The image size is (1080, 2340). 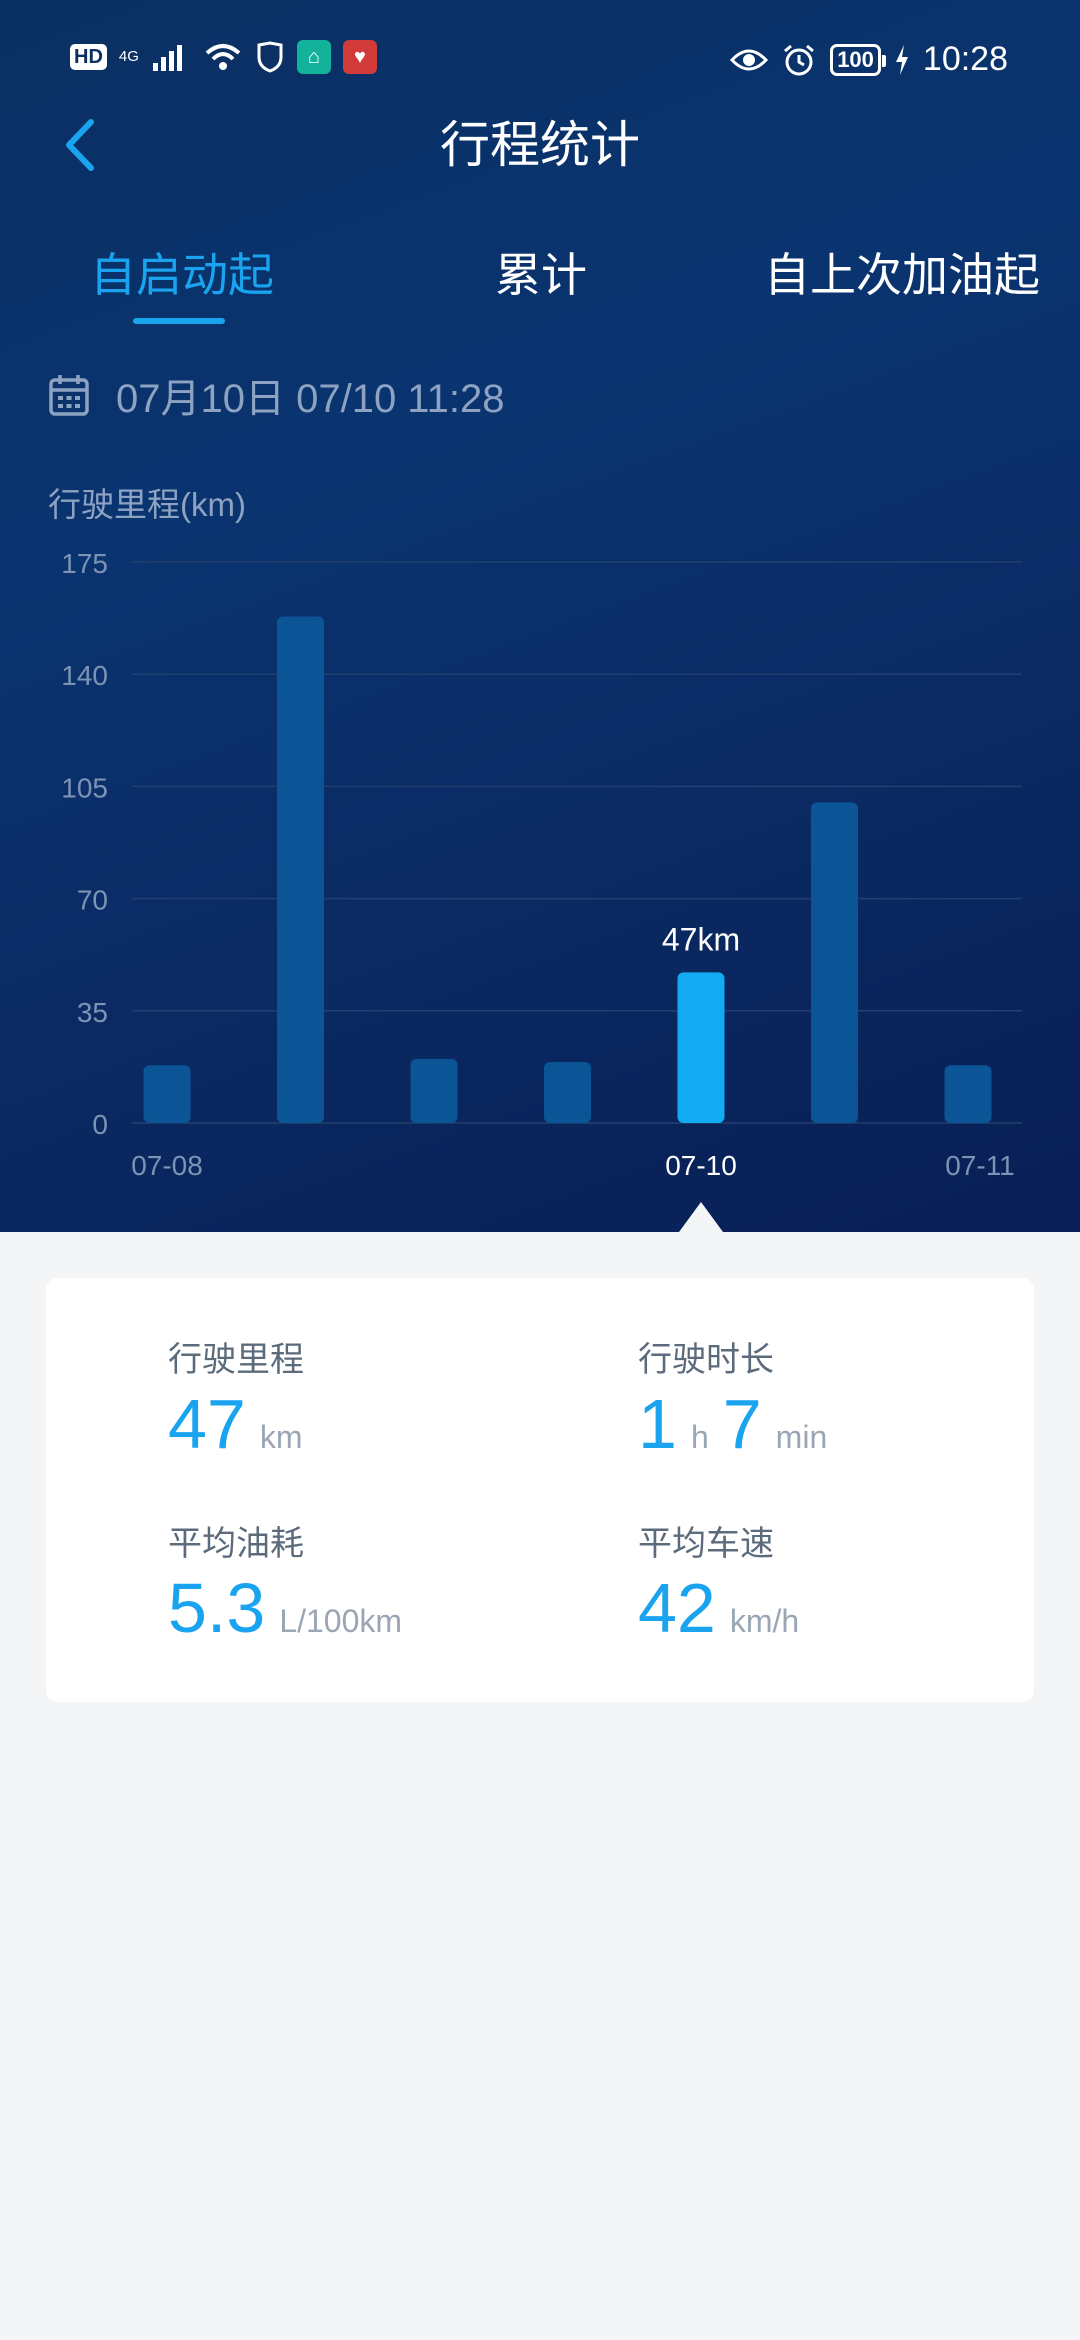 What do you see at coordinates (270, 57) in the screenshot?
I see `mi-shield-icon` at bounding box center [270, 57].